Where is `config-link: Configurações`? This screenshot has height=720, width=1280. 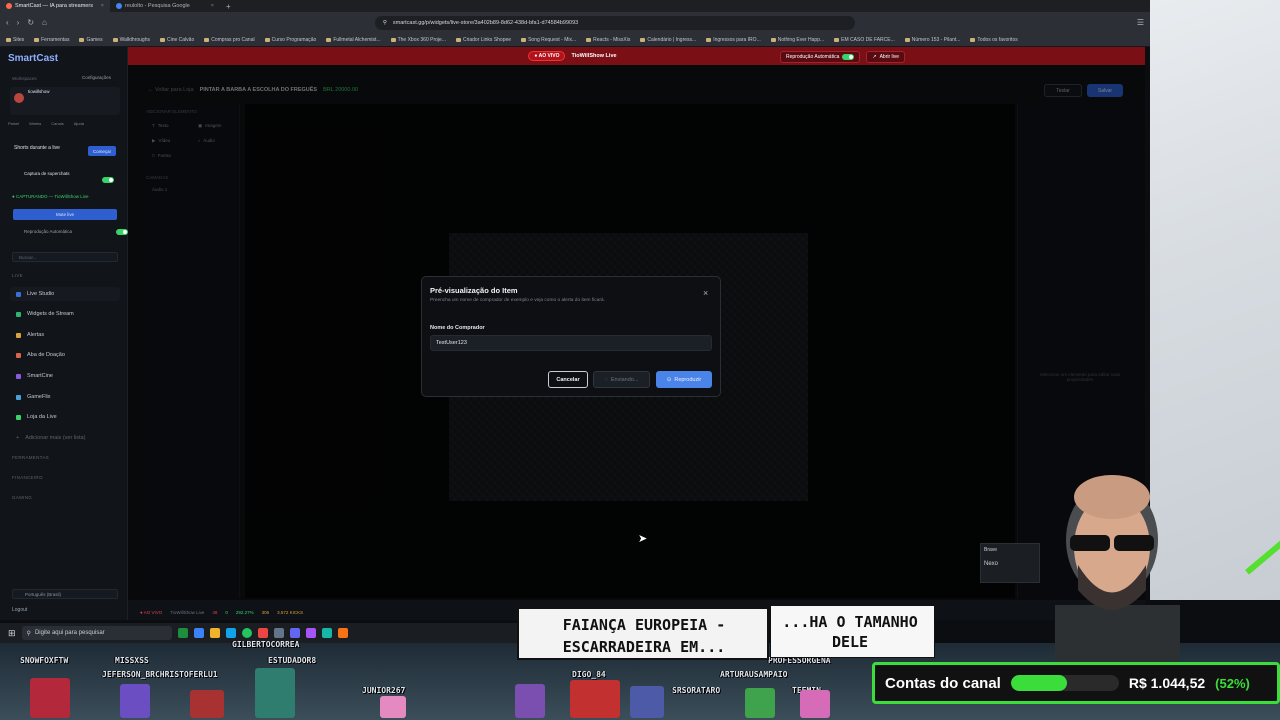 config-link: Configurações is located at coordinates (96, 77).